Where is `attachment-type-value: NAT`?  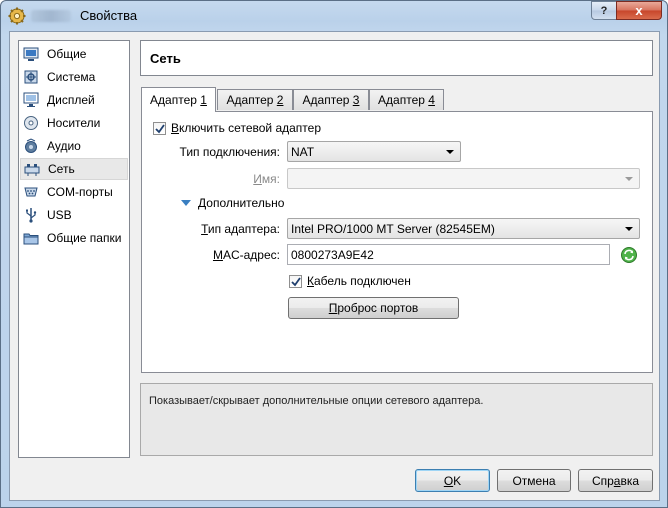
attachment-type-value: NAT is located at coordinates (303, 152).